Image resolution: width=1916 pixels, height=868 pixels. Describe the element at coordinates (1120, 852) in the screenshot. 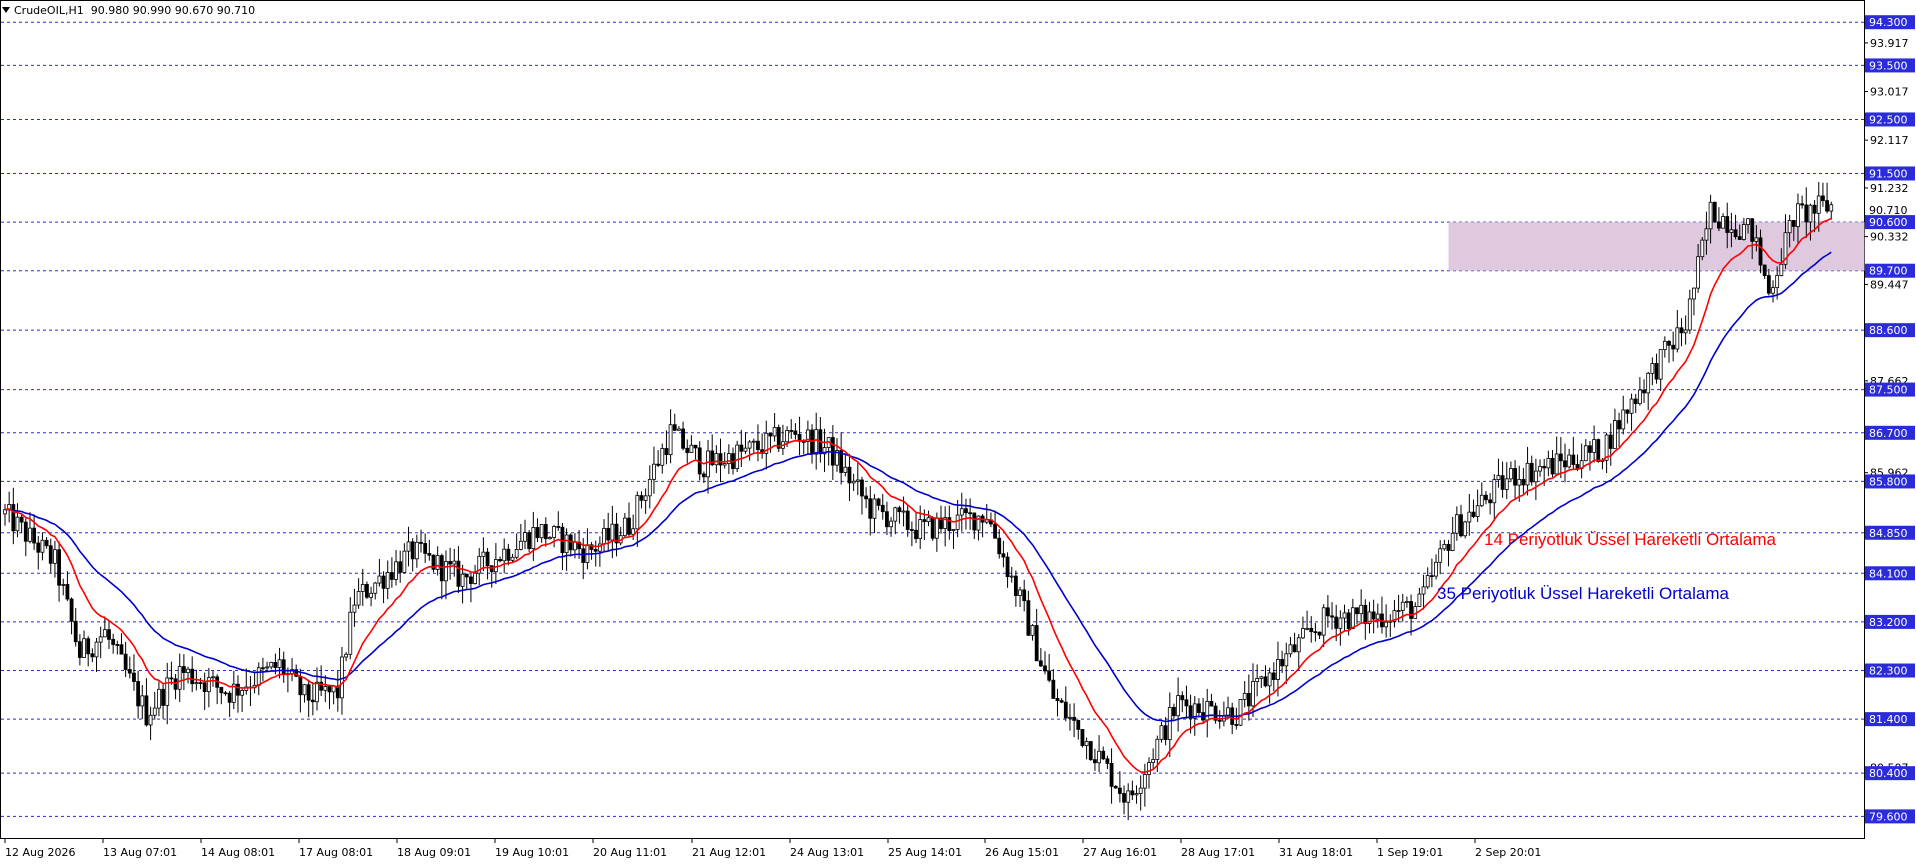

I see `x-tick-label: 27 Aug 16:01` at that location.